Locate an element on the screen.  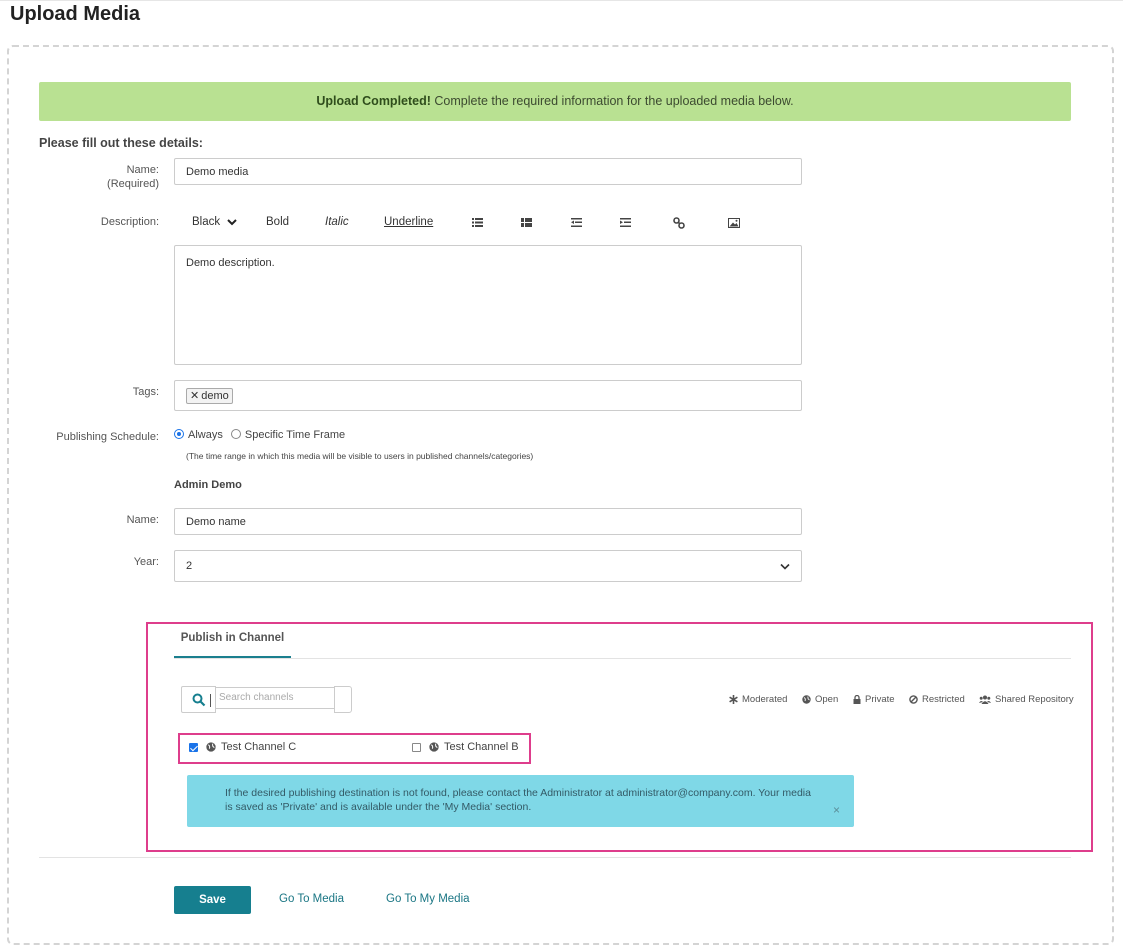
always-label: Always is located at coordinates (205, 435).